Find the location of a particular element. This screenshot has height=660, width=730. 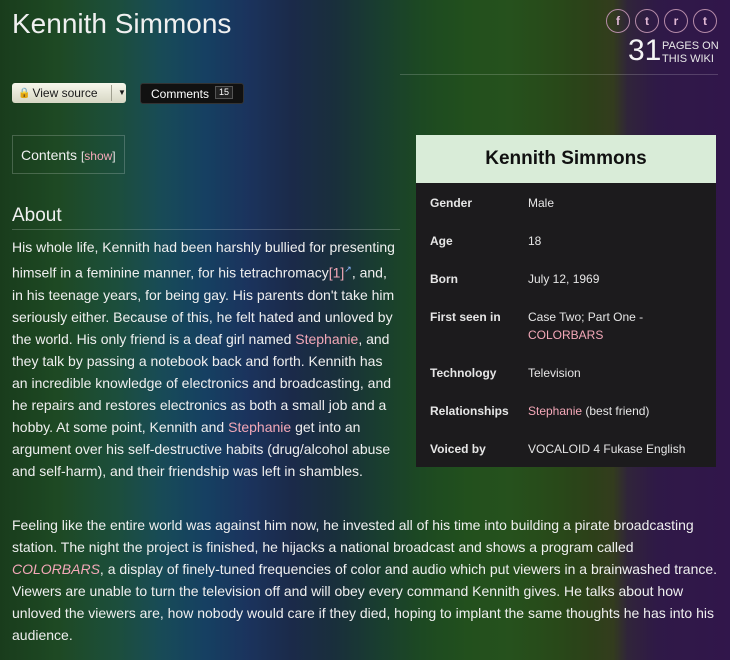

infobox-row-label: Technology is located at coordinates (463, 373).